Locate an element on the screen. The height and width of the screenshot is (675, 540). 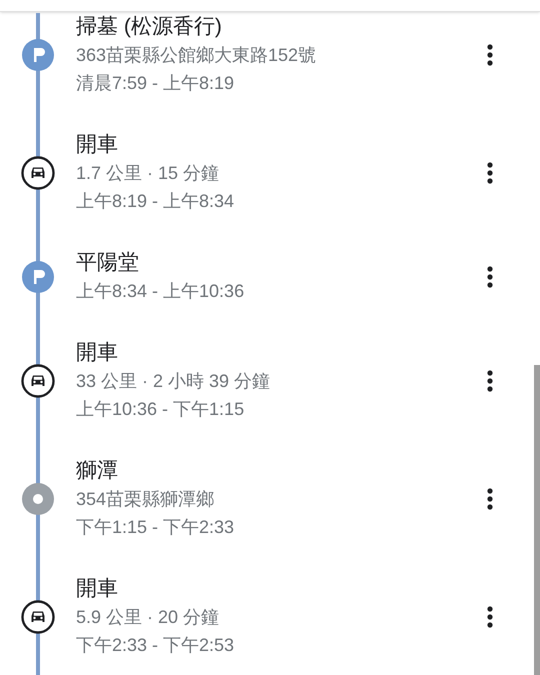
stop-title: 掃墓 (松源香行) is located at coordinates (149, 27).